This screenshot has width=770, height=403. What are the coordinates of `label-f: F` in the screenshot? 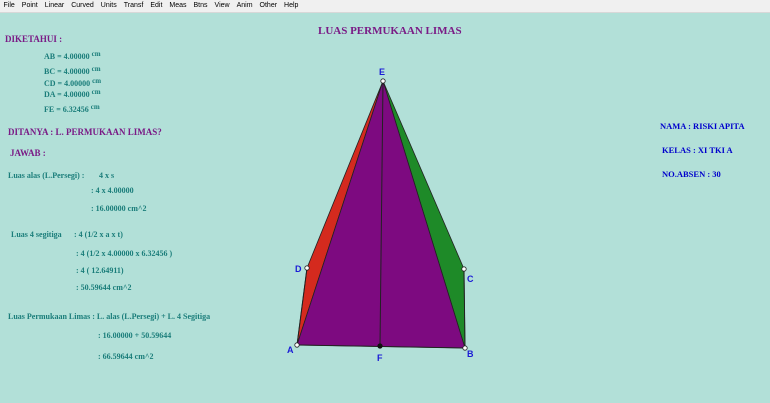 It's located at (380, 358).